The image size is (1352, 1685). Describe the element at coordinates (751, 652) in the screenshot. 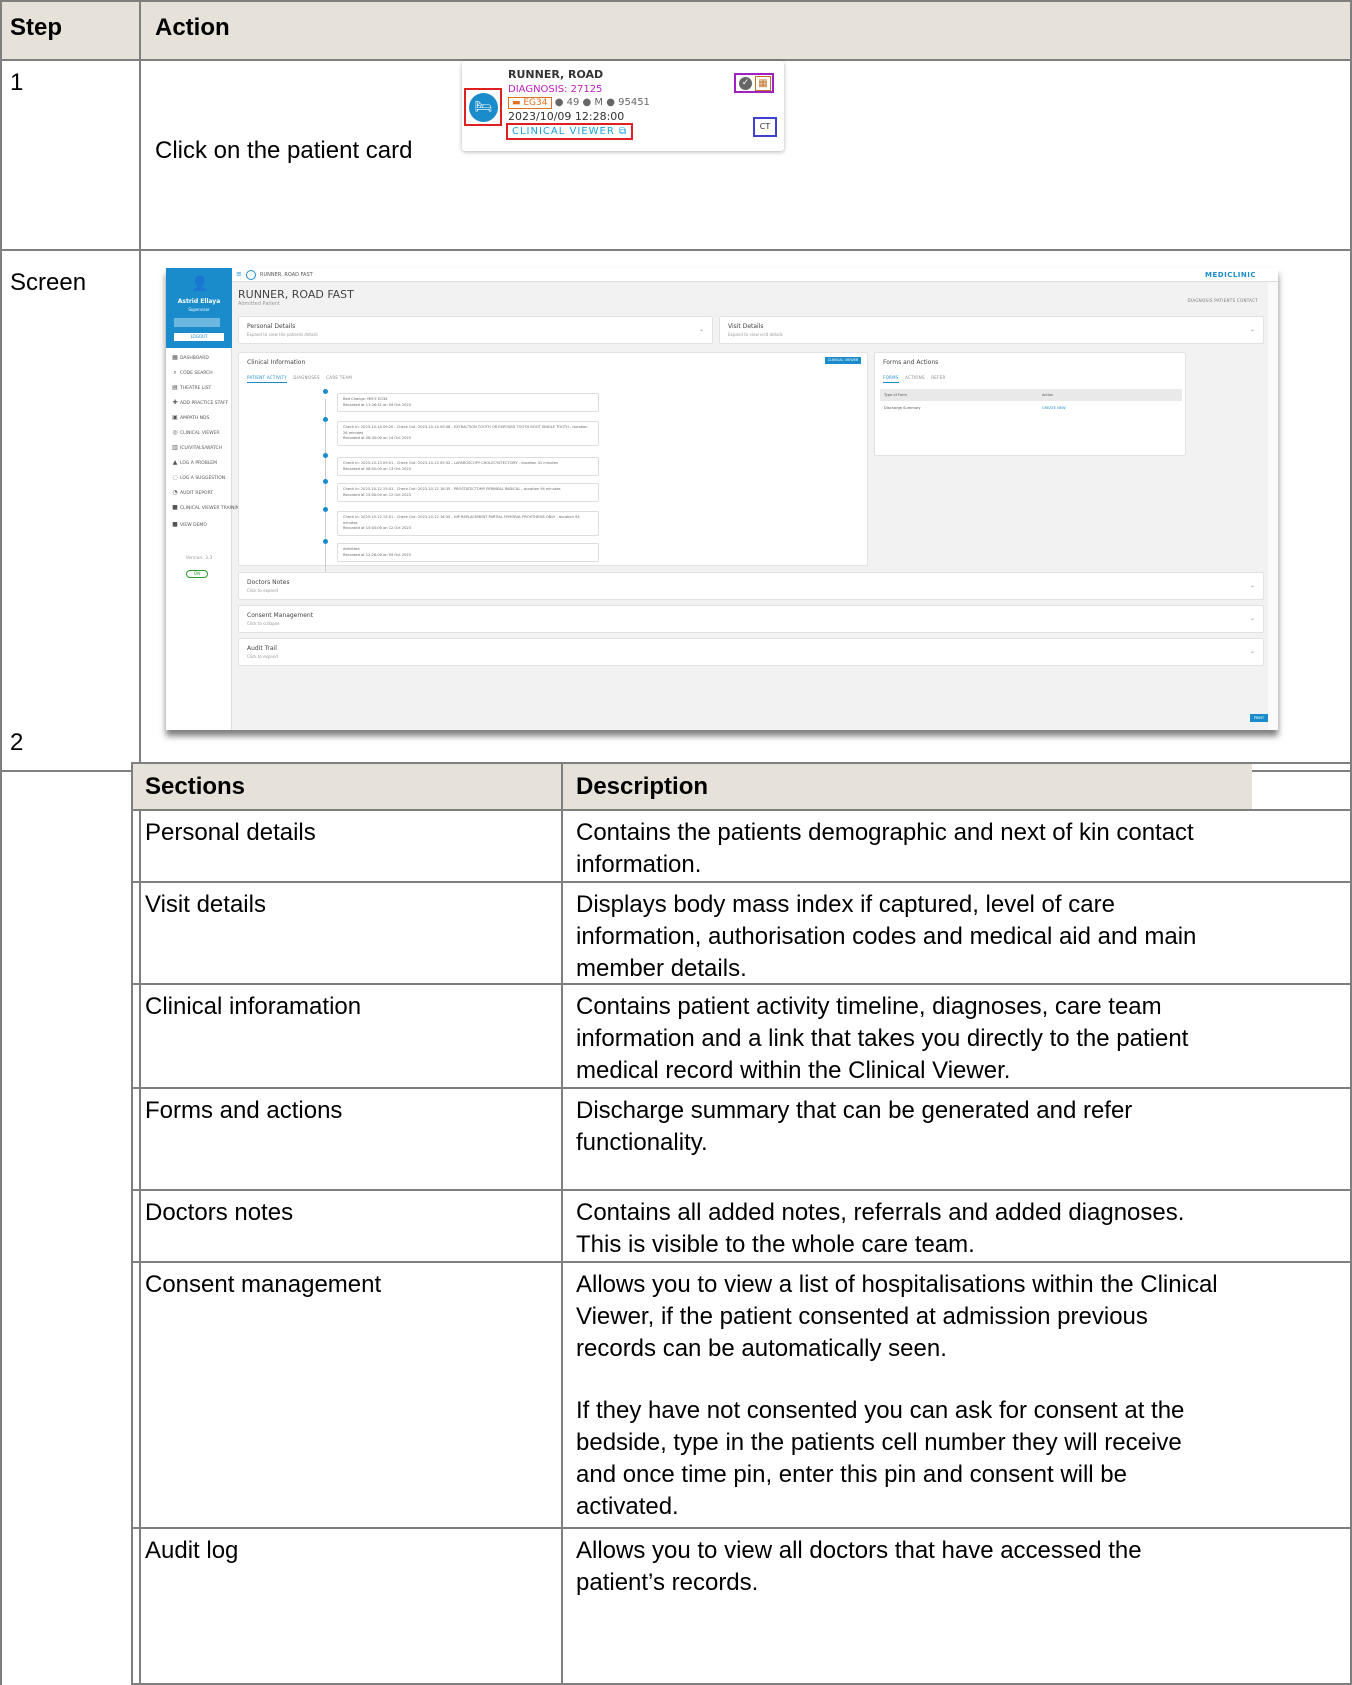

I see `audit-trail-panel: Audit Trail Click to expand ⌄` at that location.